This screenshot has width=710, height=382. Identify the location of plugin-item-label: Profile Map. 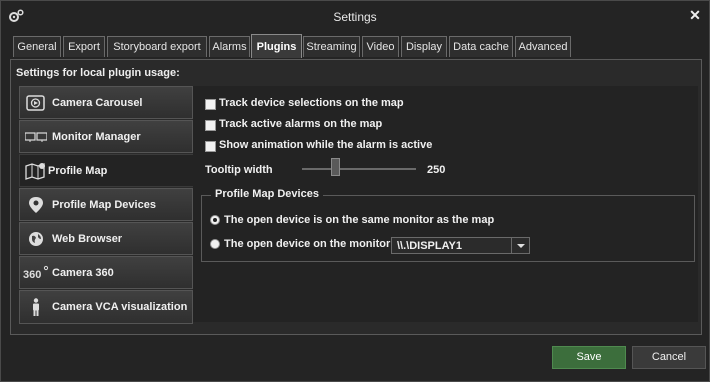
(78, 171).